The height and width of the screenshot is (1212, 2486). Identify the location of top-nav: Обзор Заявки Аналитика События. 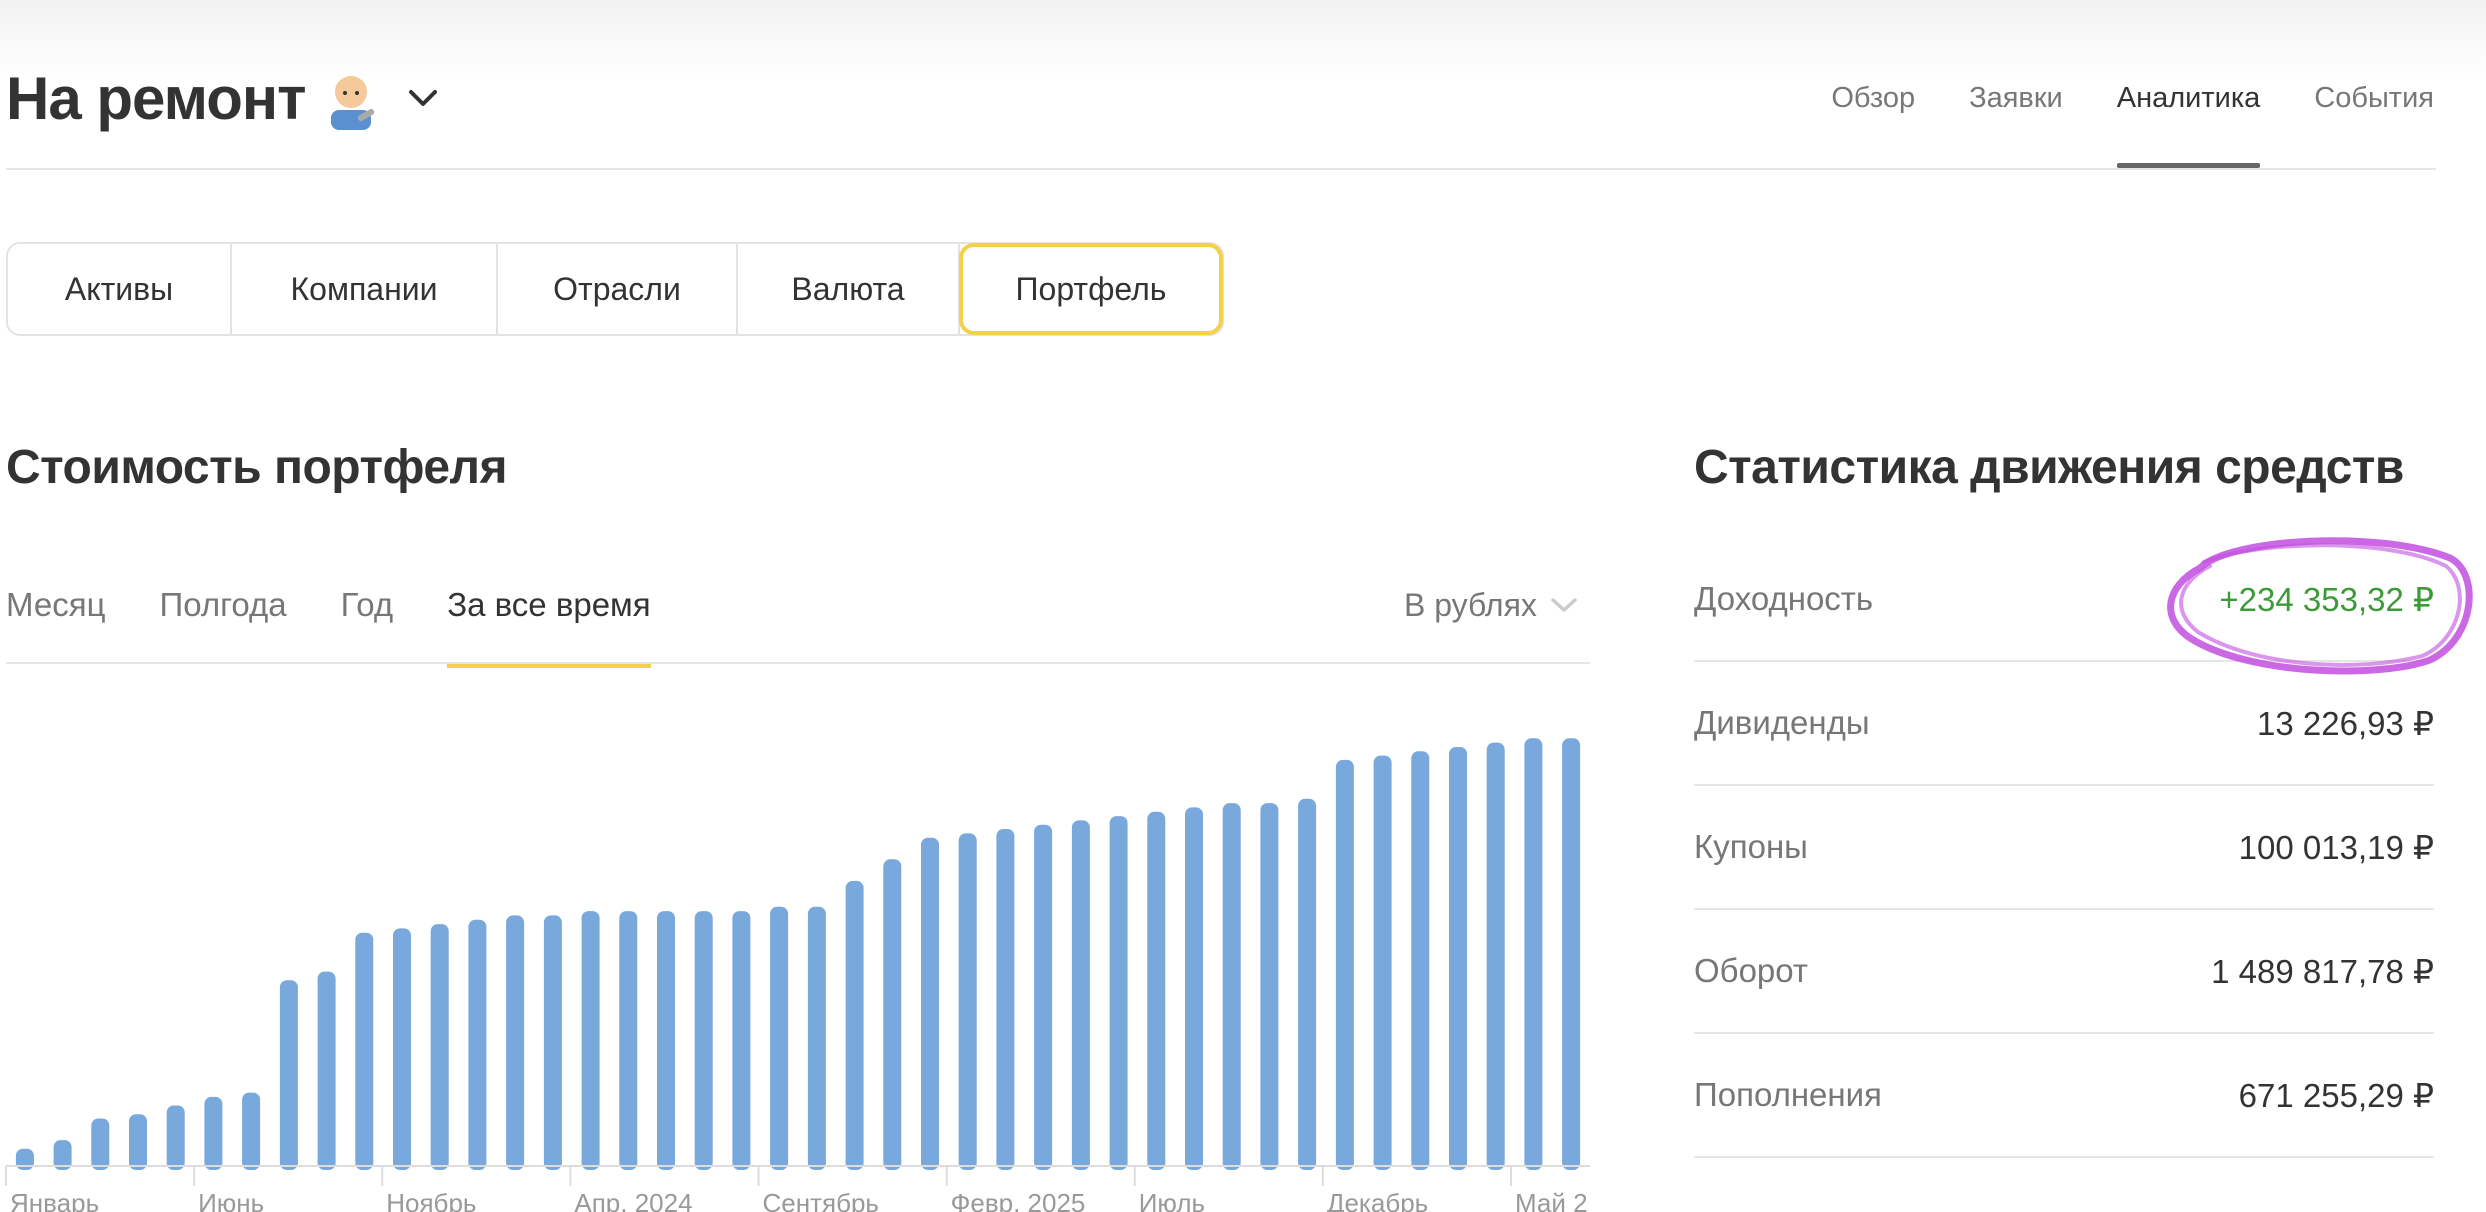
(2132, 113).